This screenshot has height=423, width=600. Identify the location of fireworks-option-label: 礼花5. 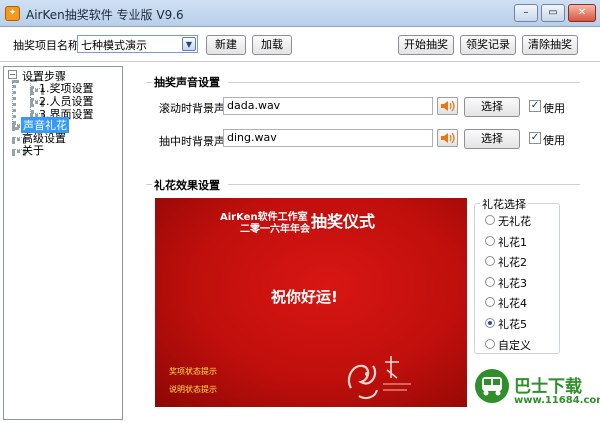
(512, 324).